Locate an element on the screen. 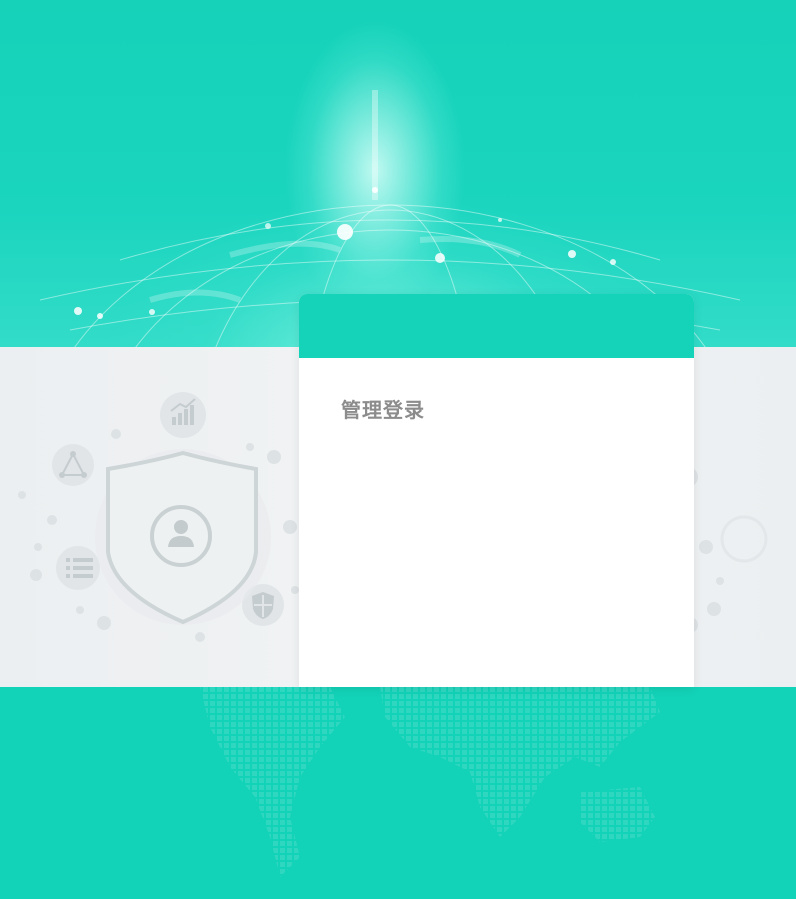 This screenshot has width=796, height=899. login-title: 管理登录 is located at coordinates (383, 410).